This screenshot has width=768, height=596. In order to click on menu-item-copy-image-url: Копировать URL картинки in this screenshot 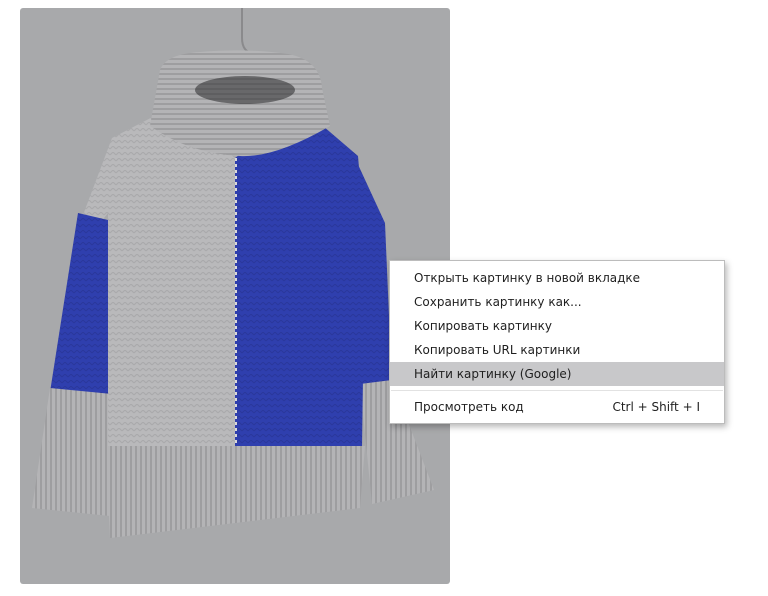, I will do `click(557, 350)`.